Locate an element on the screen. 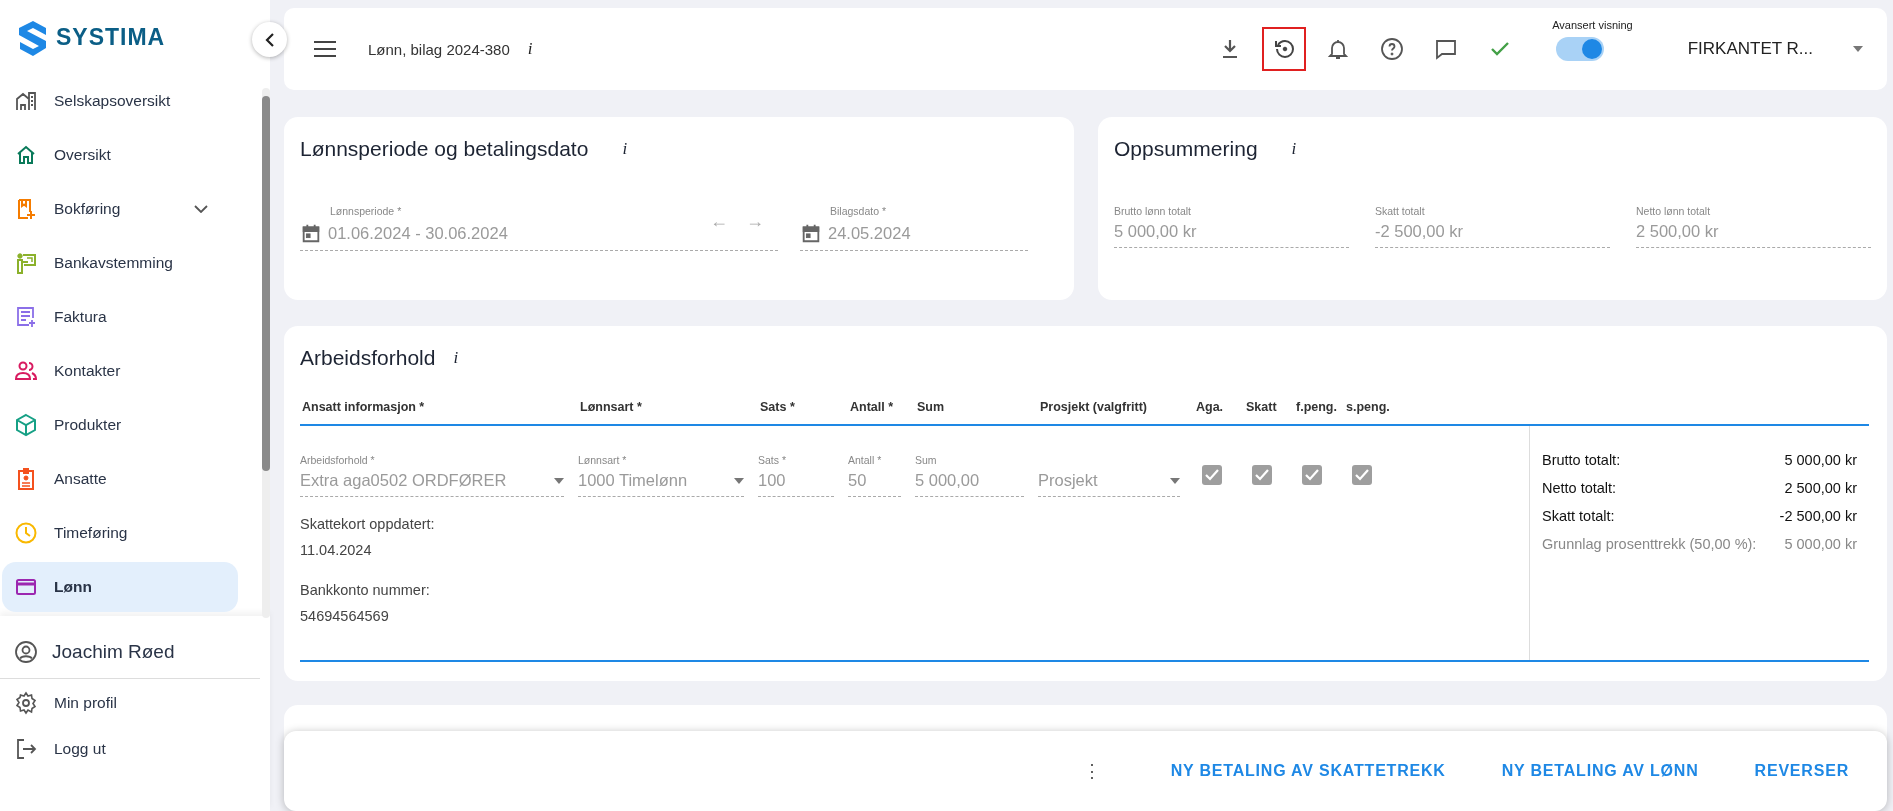 The width and height of the screenshot is (1893, 811). total-label: Brutto totalt: is located at coordinates (1581, 461).